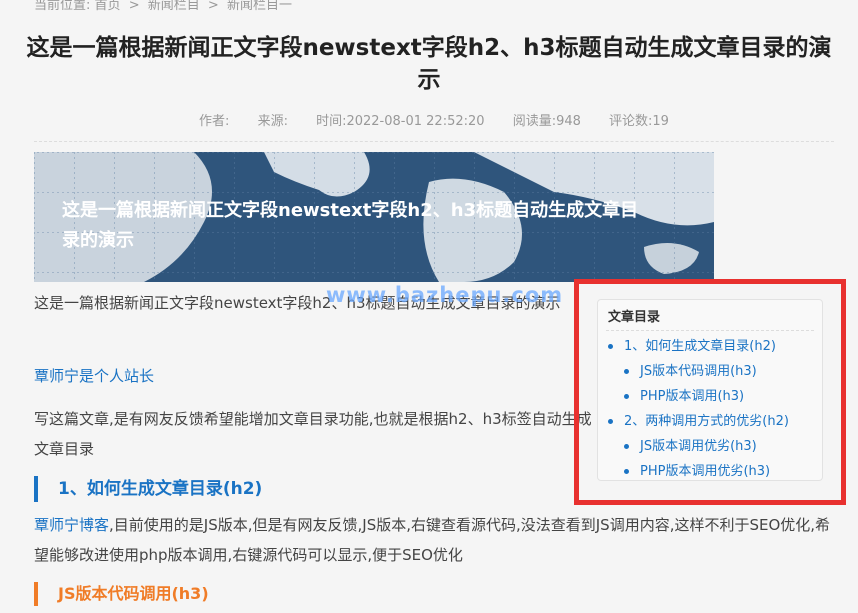 The image size is (858, 613). Describe the element at coordinates (272, 121) in the screenshot. I see `meta-source: 来源:` at that location.